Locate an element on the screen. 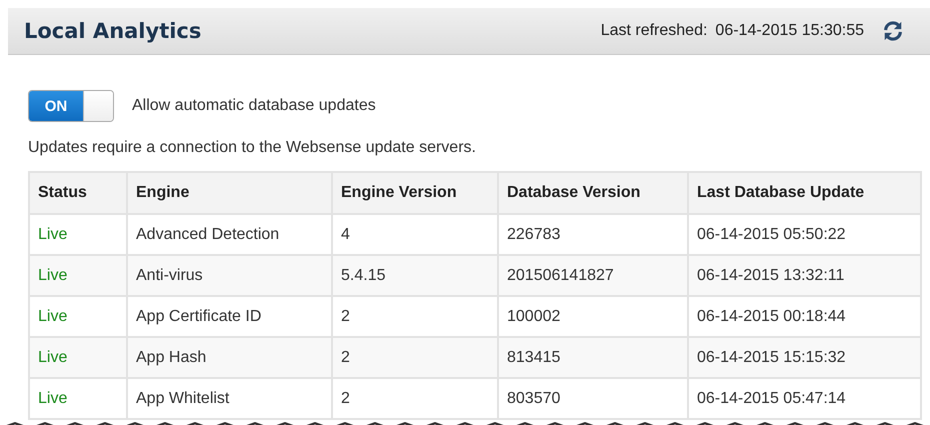 This screenshot has width=930, height=425. column-header: Engine is located at coordinates (229, 193).